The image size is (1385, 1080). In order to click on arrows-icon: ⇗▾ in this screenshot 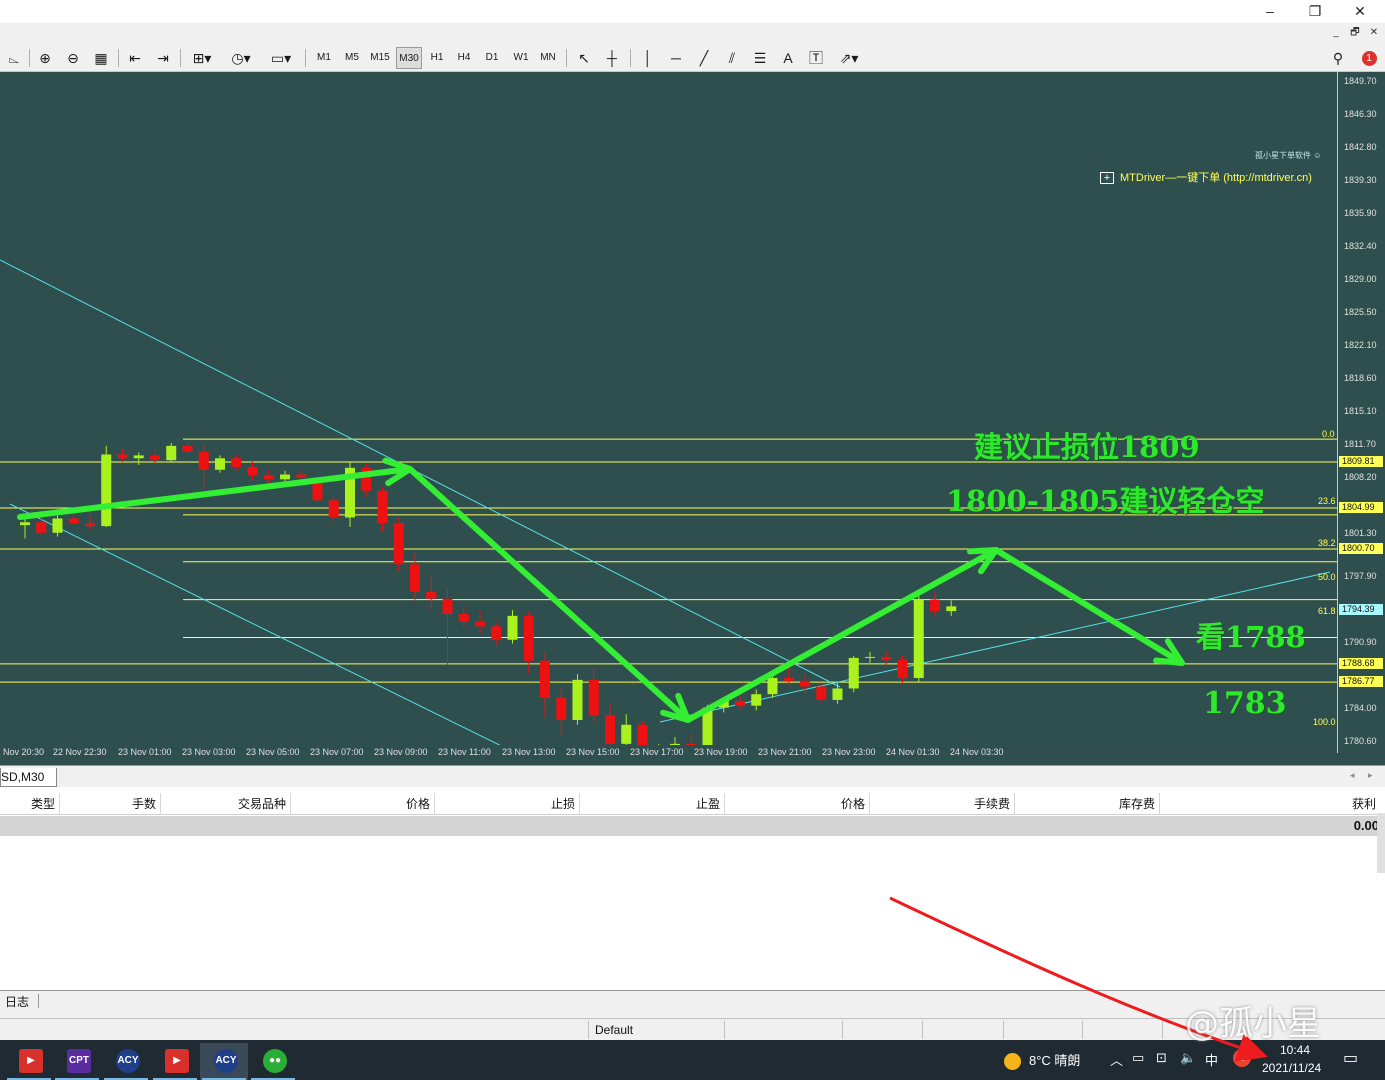, I will do `click(849, 58)`.